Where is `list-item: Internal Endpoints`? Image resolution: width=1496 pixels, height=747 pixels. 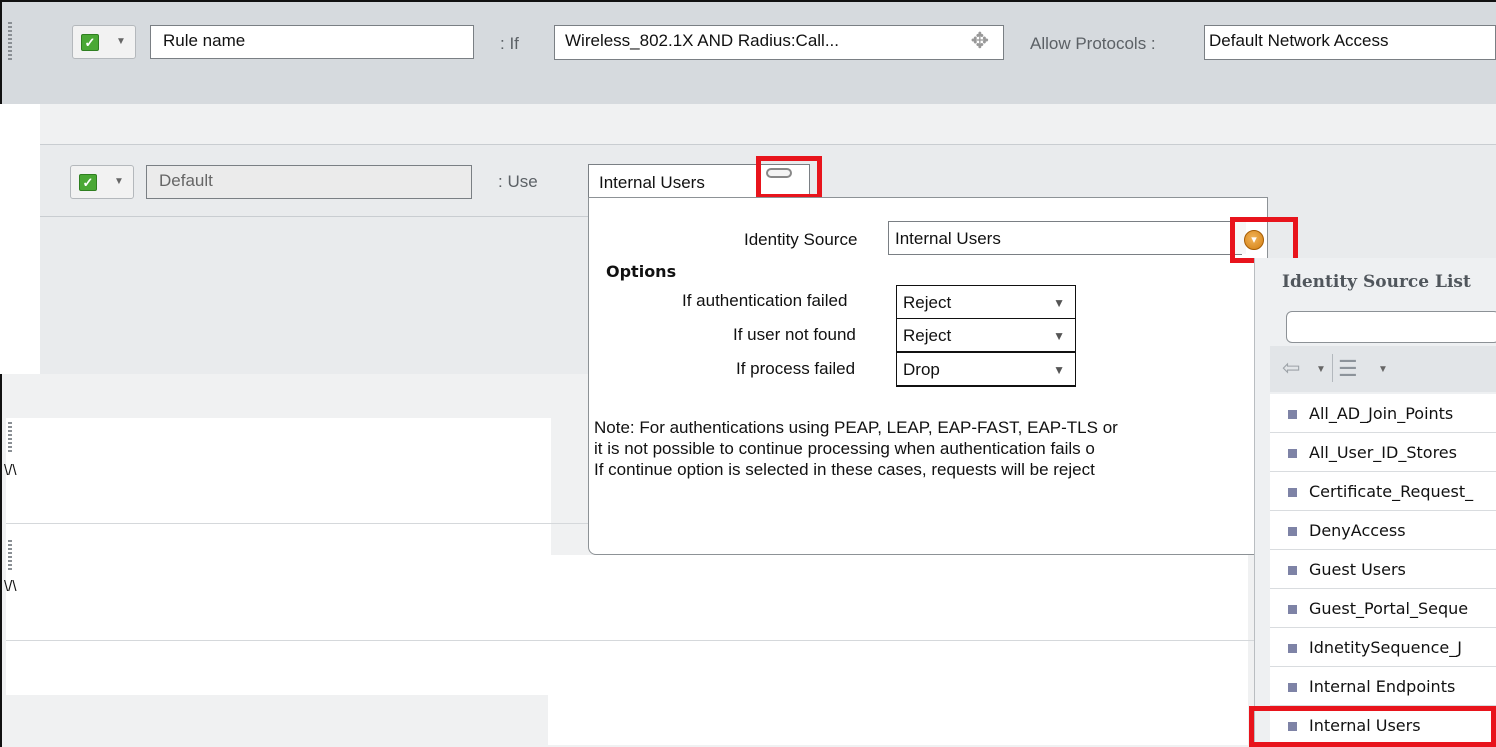 list-item: Internal Endpoints is located at coordinates (1383, 686).